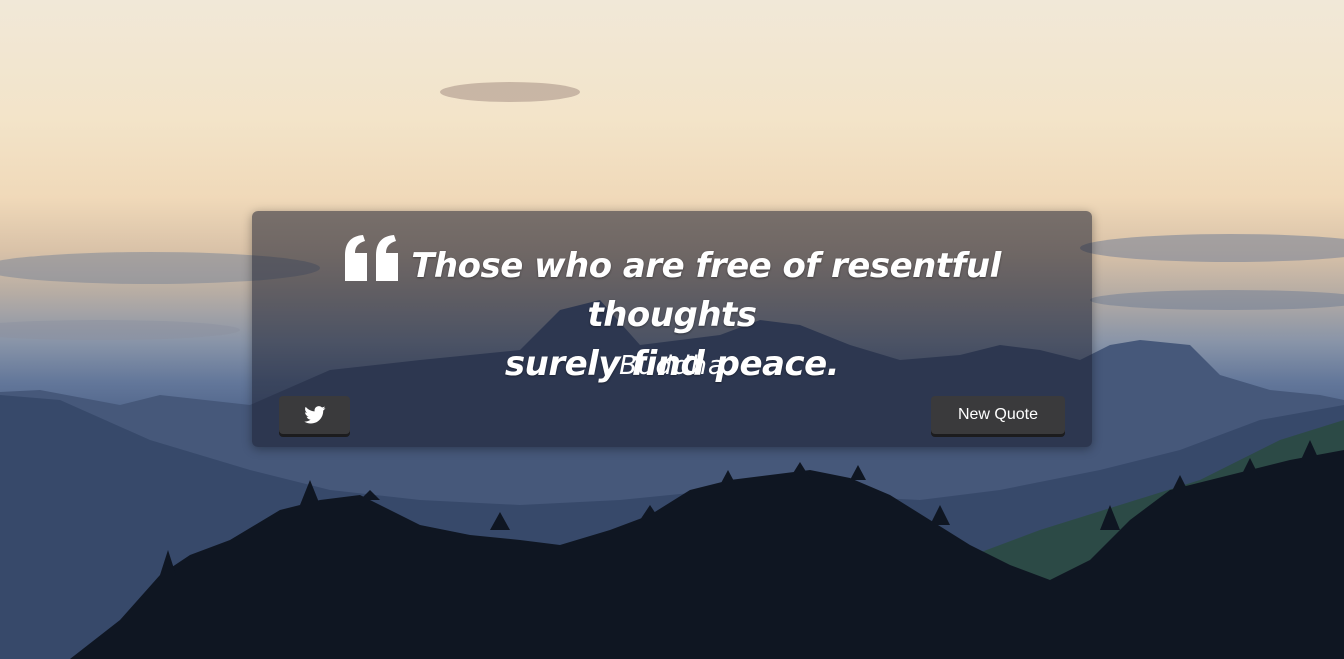 The width and height of the screenshot is (1344, 659). What do you see at coordinates (372, 258) in the screenshot?
I see `left-double-quote-icon` at bounding box center [372, 258].